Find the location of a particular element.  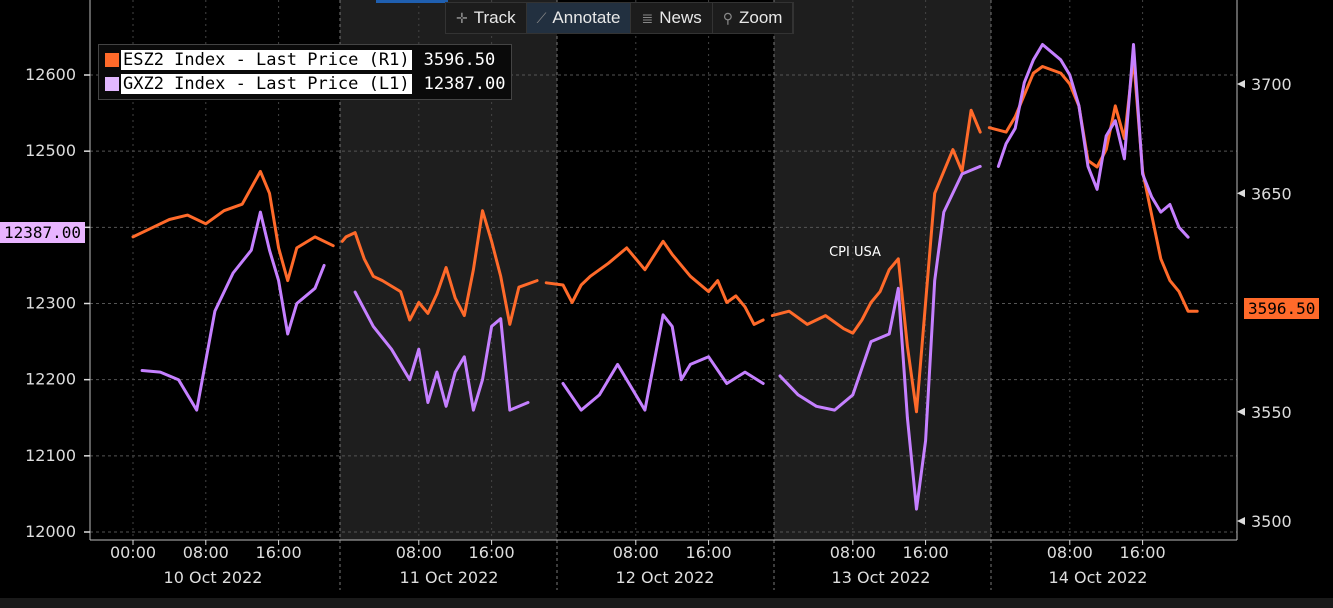

left-tick-label-6: 12600 is located at coordinates (50, 74).